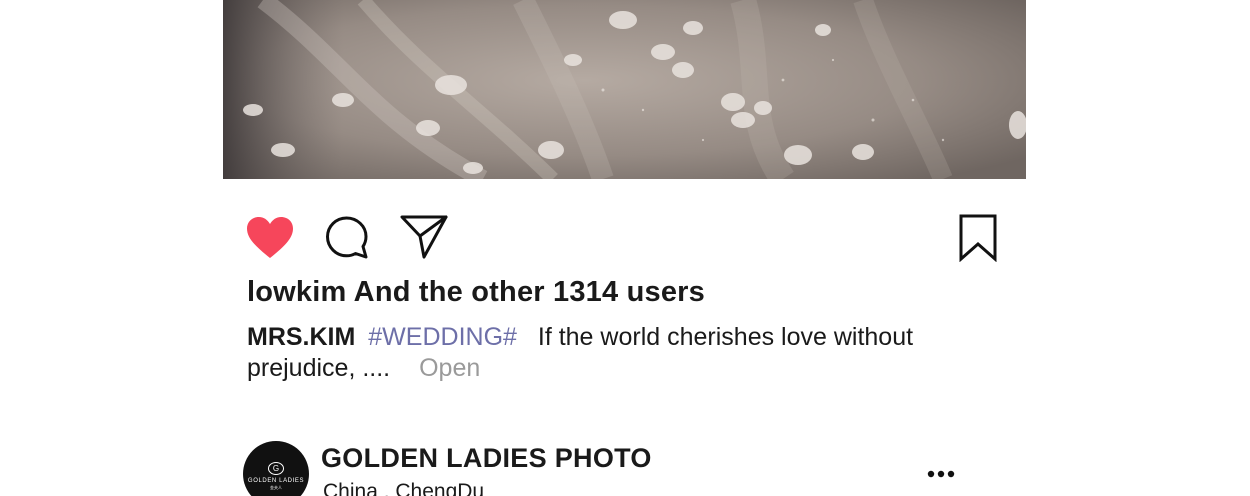 This screenshot has height=496, width=1250. I want to click on caption-author: MRS.KIM, so click(301, 337).